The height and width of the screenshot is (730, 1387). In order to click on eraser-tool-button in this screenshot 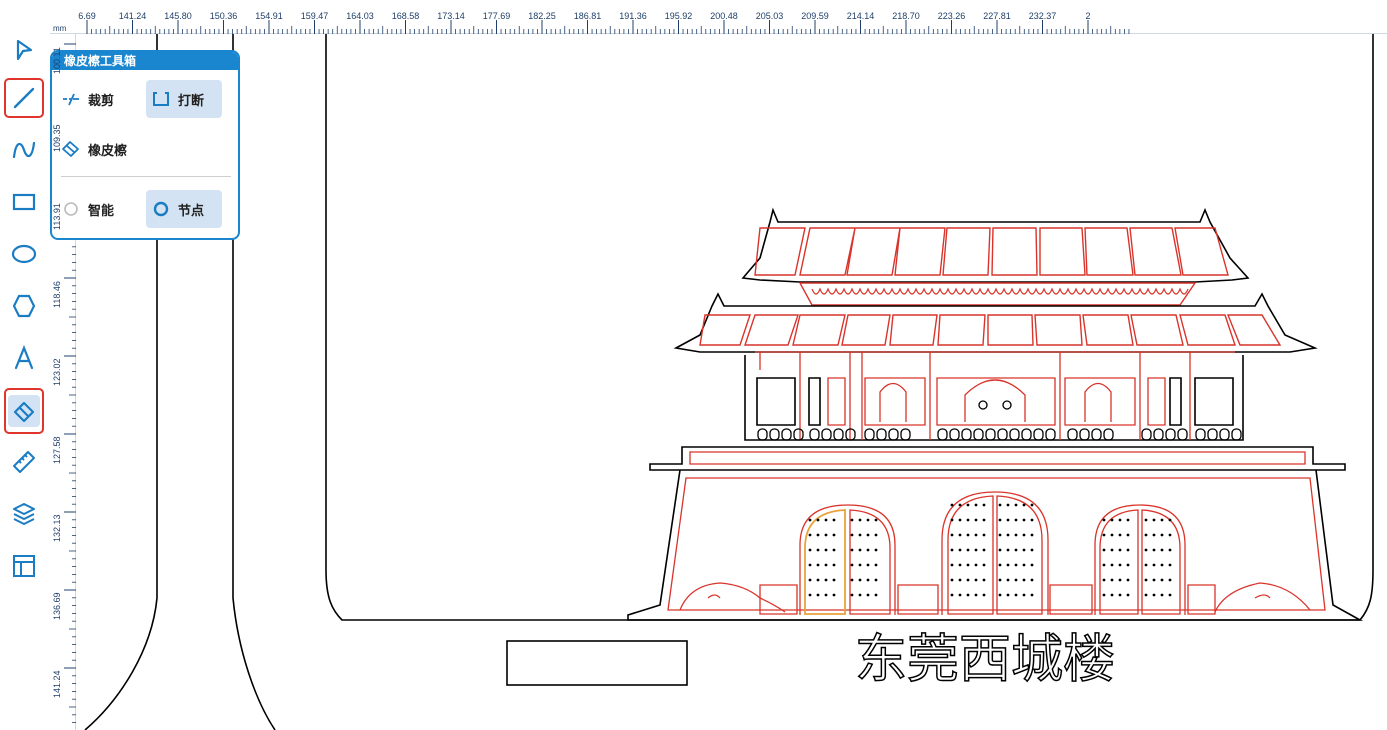, I will do `click(24, 411)`.